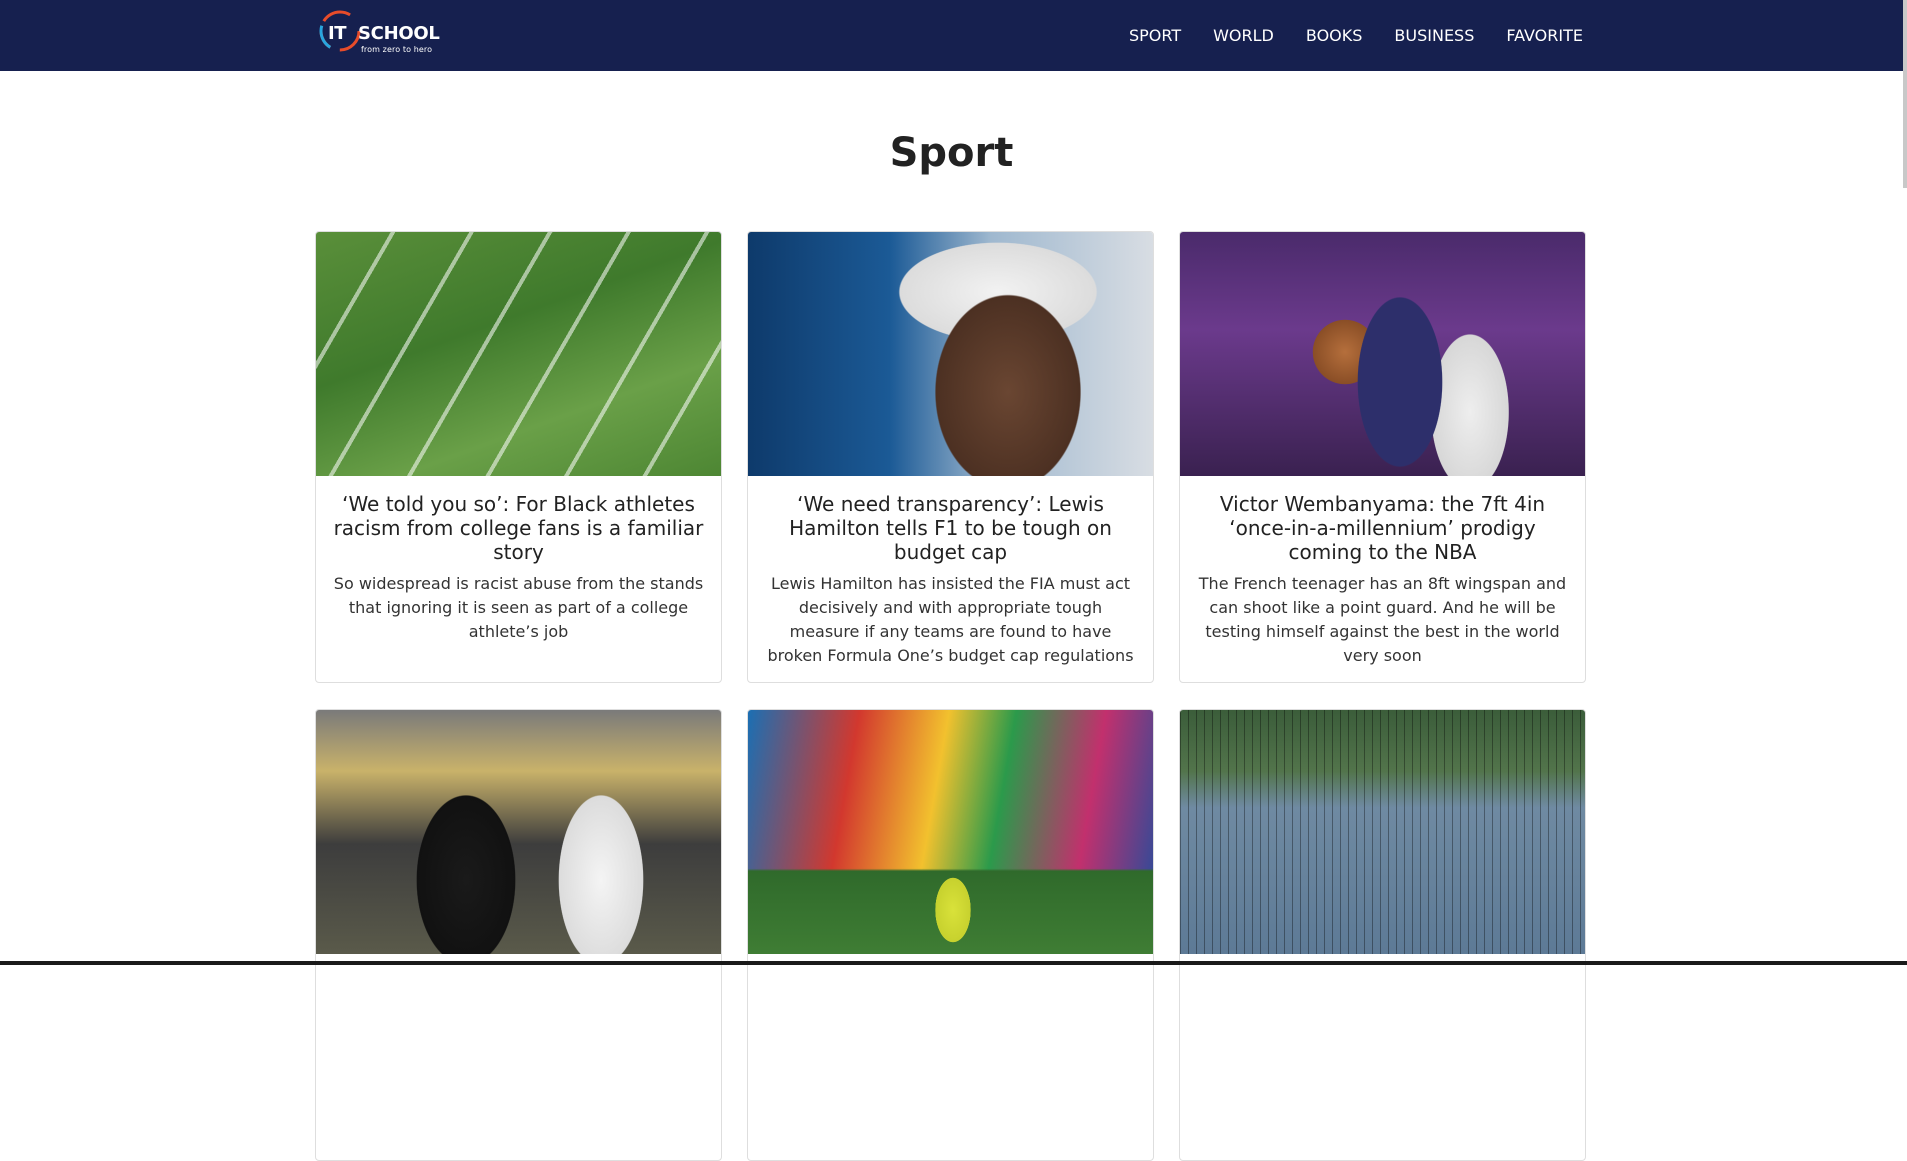 This screenshot has width=1907, height=1161. I want to click on logo-it-text: IT, so click(337, 33).